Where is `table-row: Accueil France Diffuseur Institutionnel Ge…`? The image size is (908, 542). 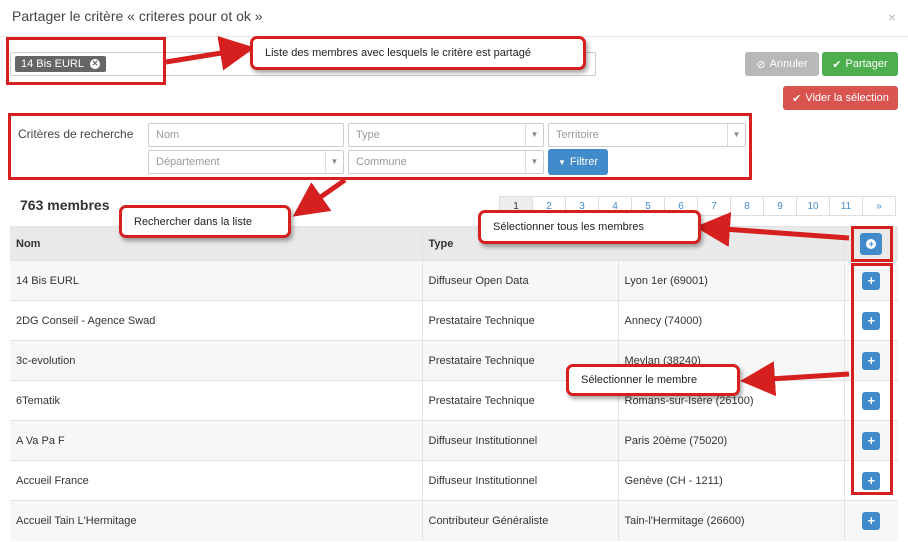 table-row: Accueil France Diffuseur Institutionnel Ge… is located at coordinates (454, 480).